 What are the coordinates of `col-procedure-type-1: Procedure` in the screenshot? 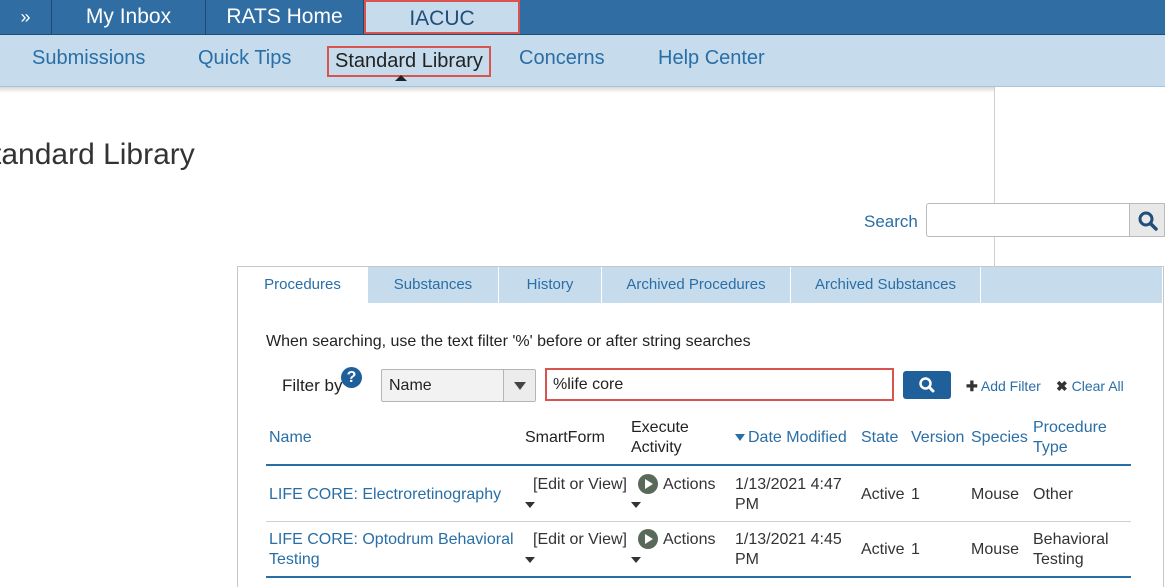 It's located at (1070, 428).